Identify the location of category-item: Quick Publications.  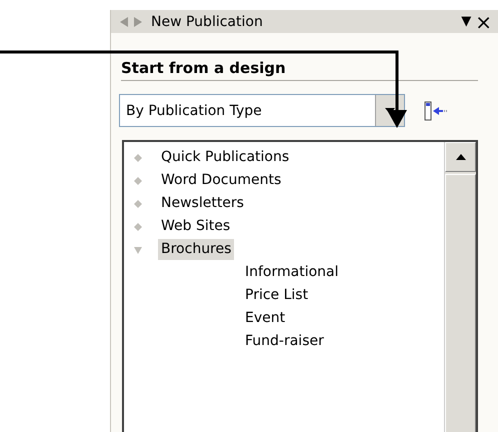
(225, 157).